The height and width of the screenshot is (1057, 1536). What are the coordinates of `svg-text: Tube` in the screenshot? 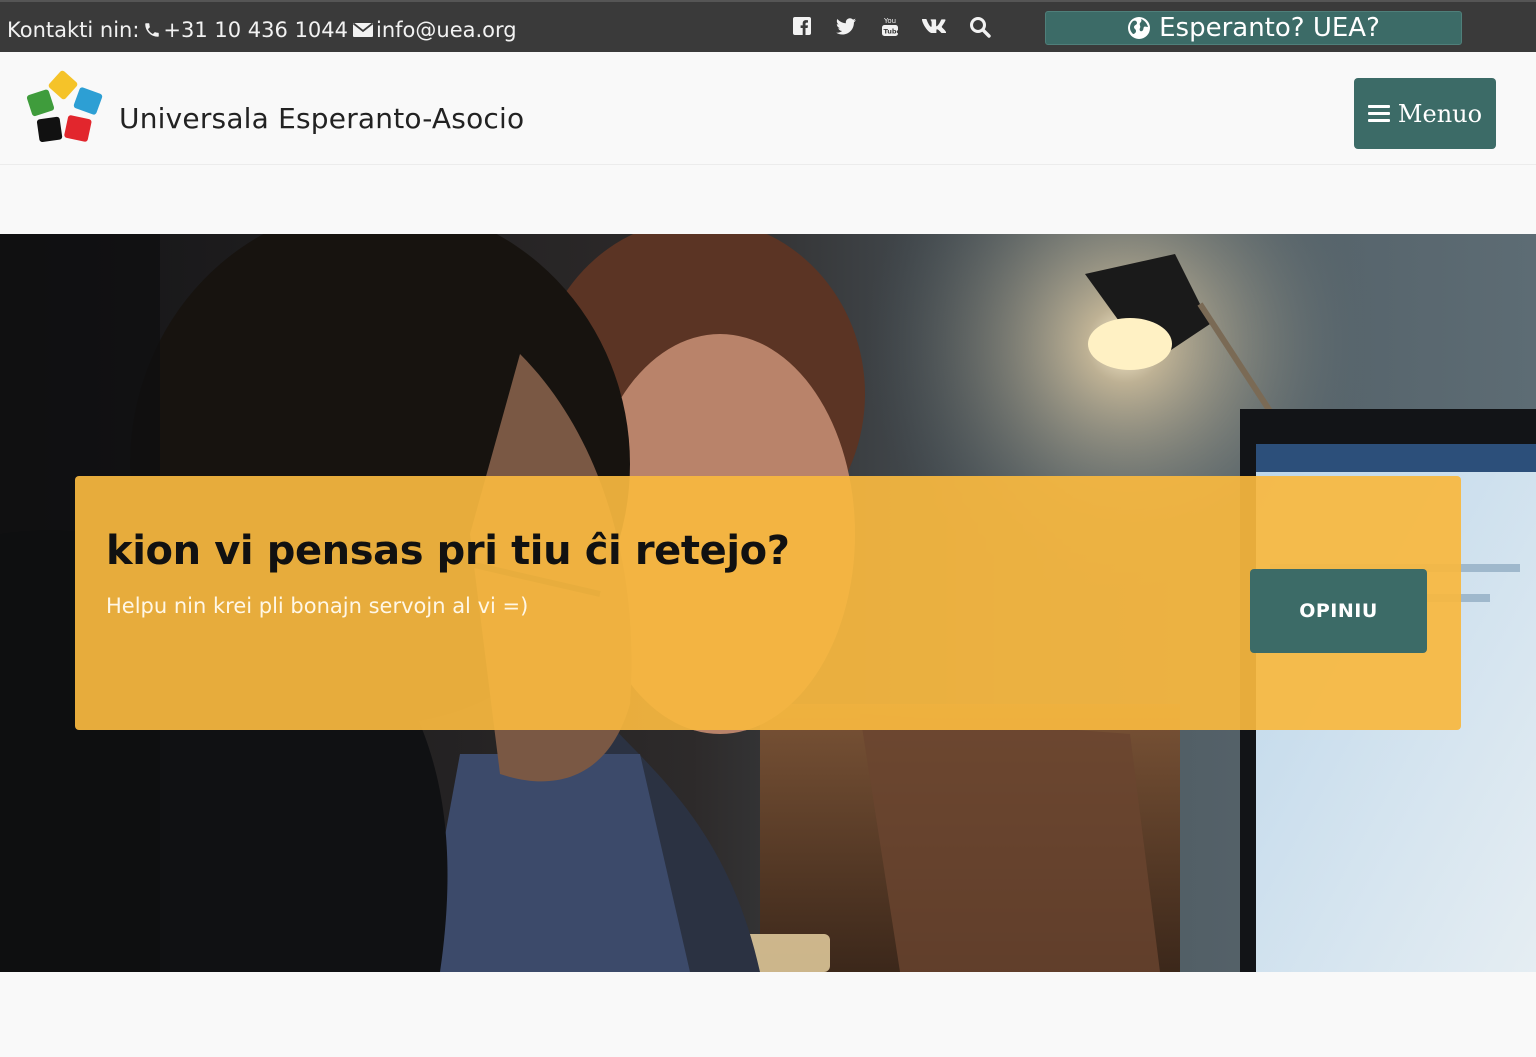 It's located at (892, 32).